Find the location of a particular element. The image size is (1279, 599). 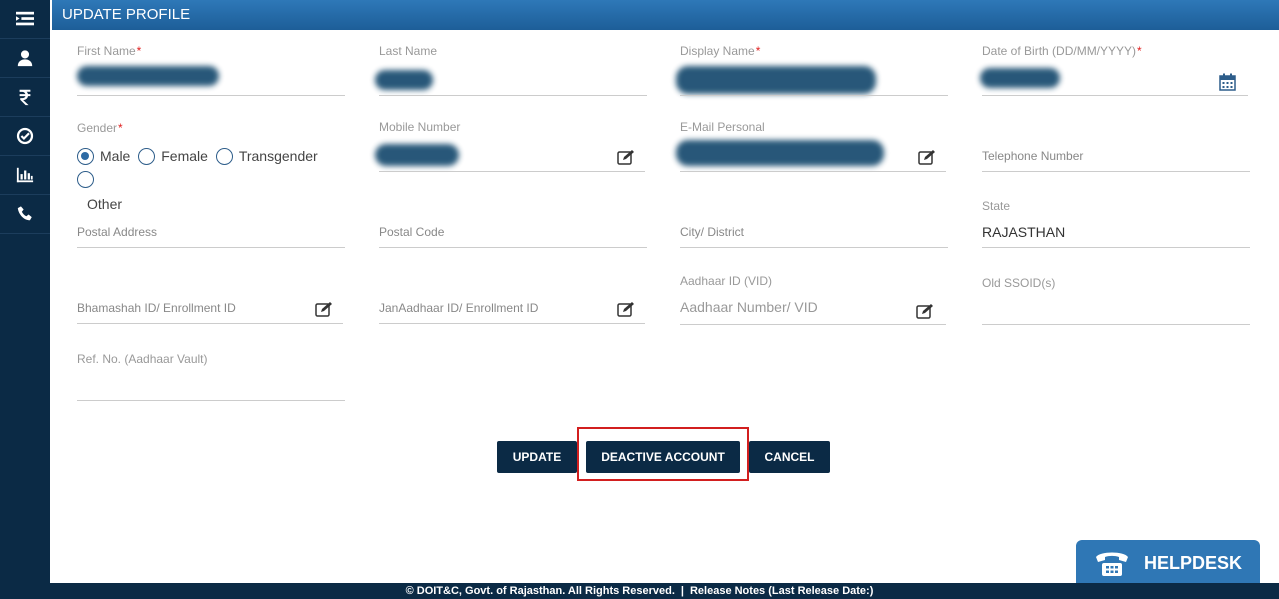

cancel-button: CANCEL is located at coordinates (789, 457).